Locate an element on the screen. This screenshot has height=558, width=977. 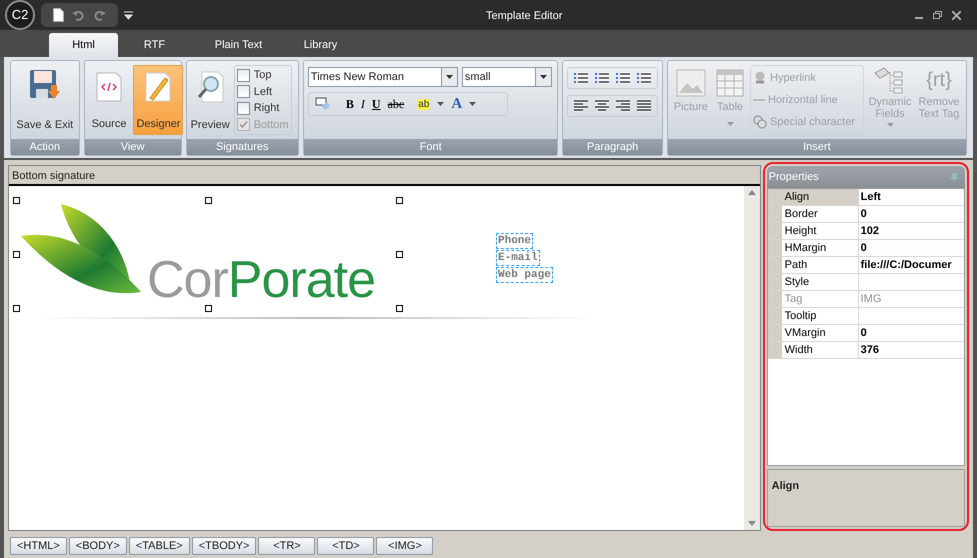
align-center-icon is located at coordinates (602, 106).